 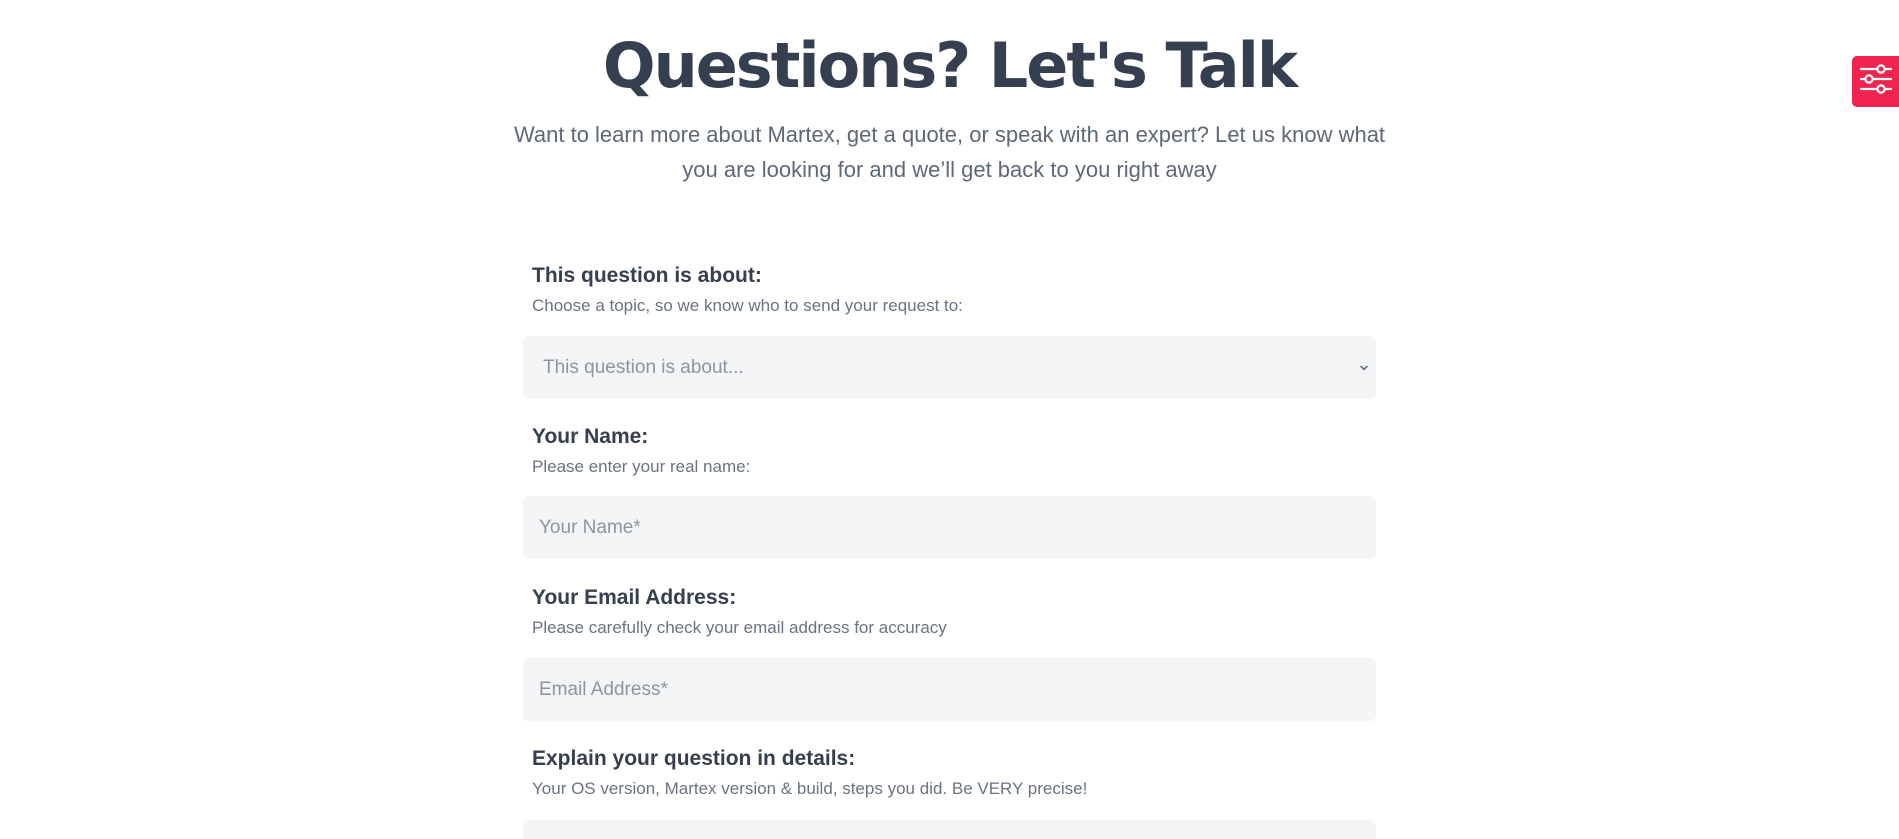 What do you see at coordinates (641, 466) in the screenshot?
I see `name-hint: Please enter your real name:` at bounding box center [641, 466].